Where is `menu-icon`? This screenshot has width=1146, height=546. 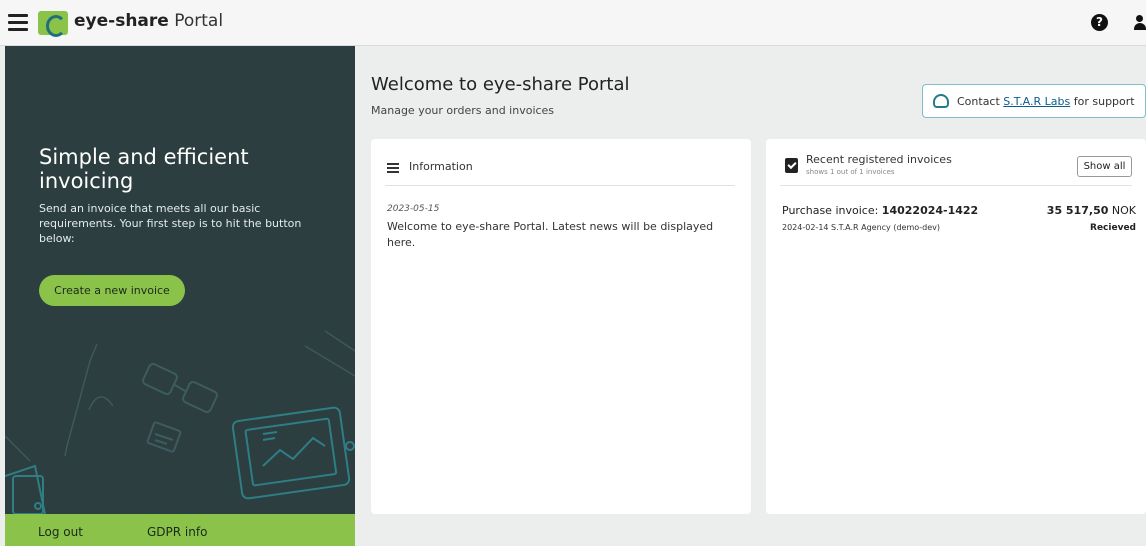 menu-icon is located at coordinates (18, 22).